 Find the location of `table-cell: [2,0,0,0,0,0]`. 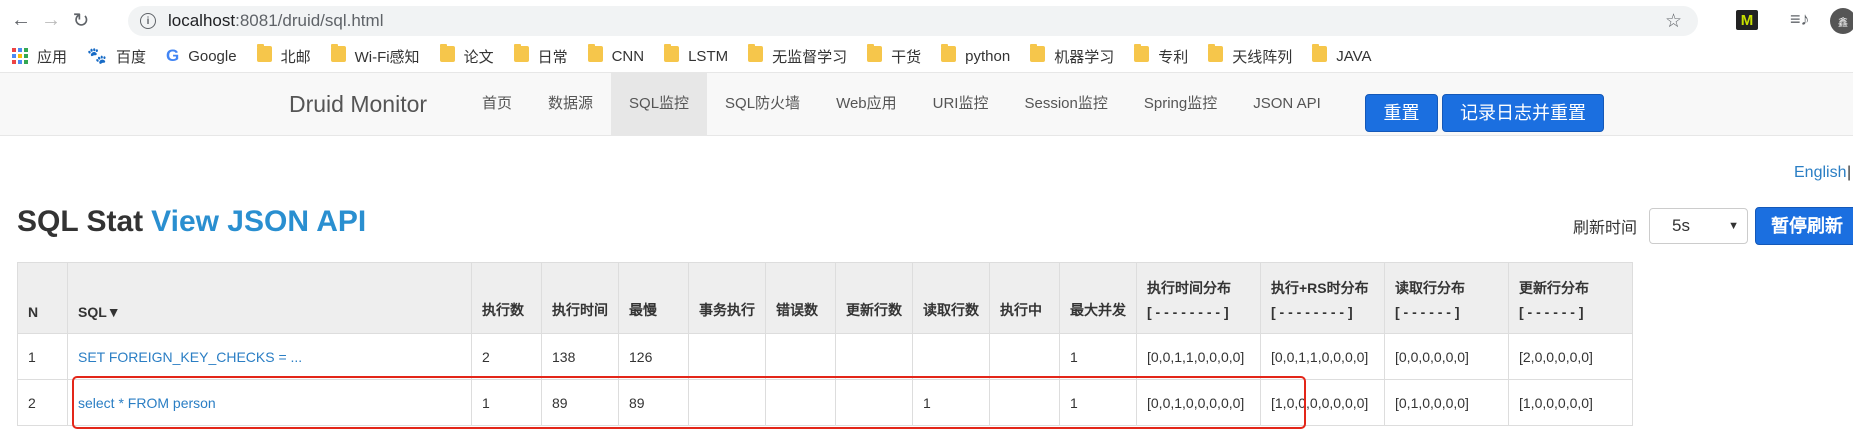

table-cell: [2,0,0,0,0,0] is located at coordinates (1570, 356).